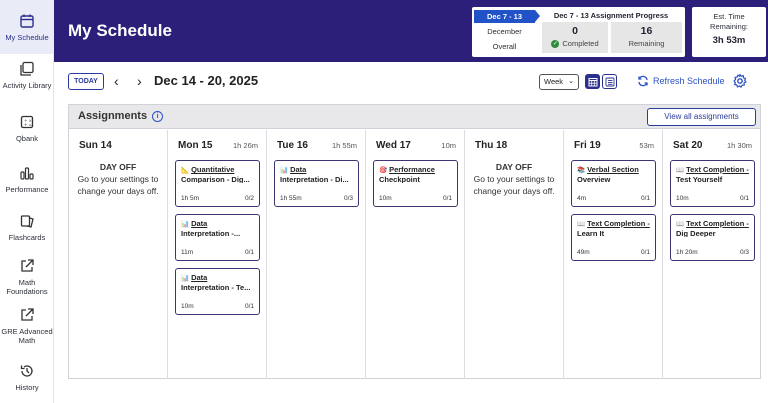 The image size is (768, 403). What do you see at coordinates (393, 145) in the screenshot?
I see `day-name: Wed 17` at bounding box center [393, 145].